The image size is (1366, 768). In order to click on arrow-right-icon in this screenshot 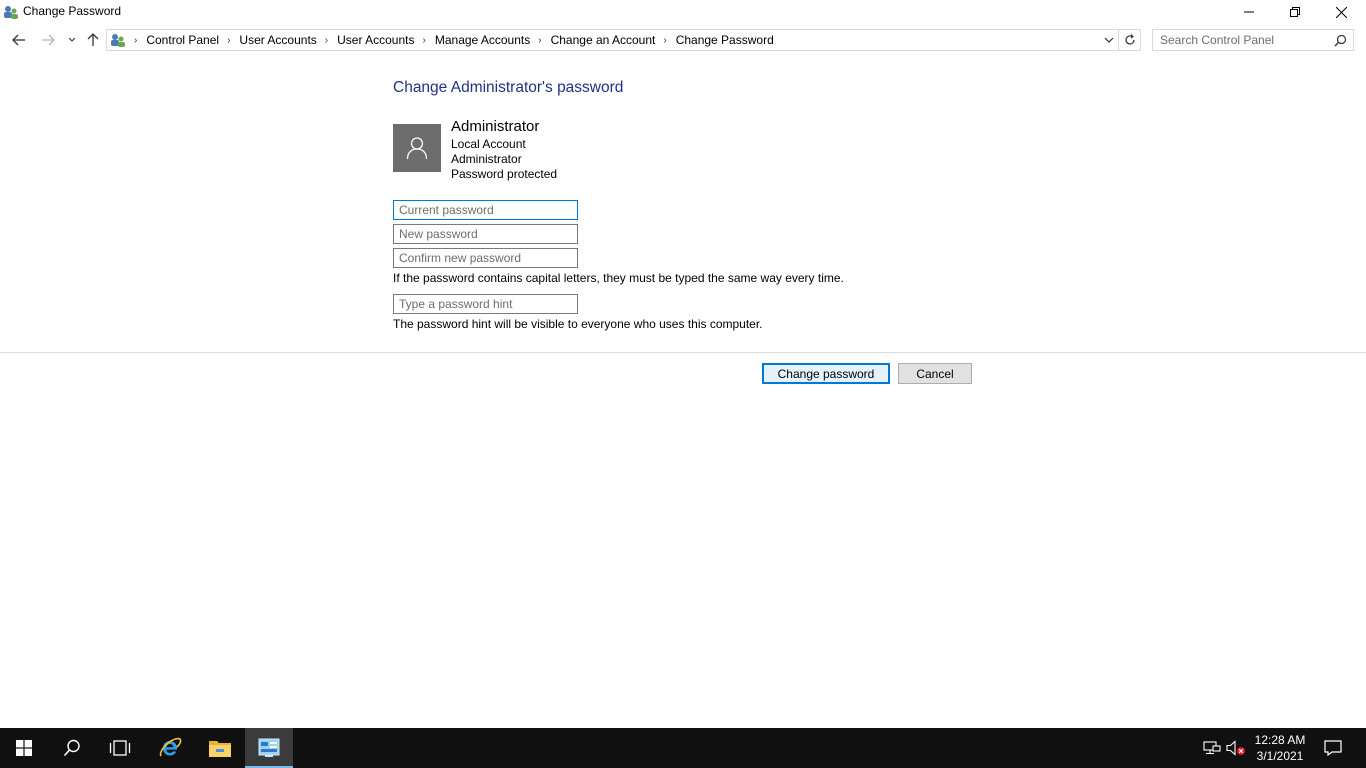, I will do `click(48, 40)`.